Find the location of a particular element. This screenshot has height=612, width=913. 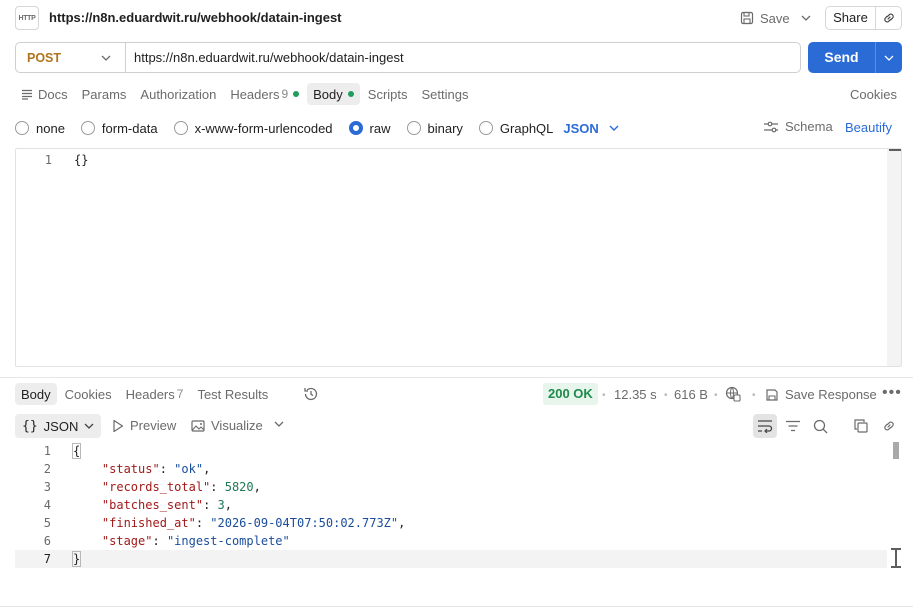

headers-indicator-dot is located at coordinates (296, 94).